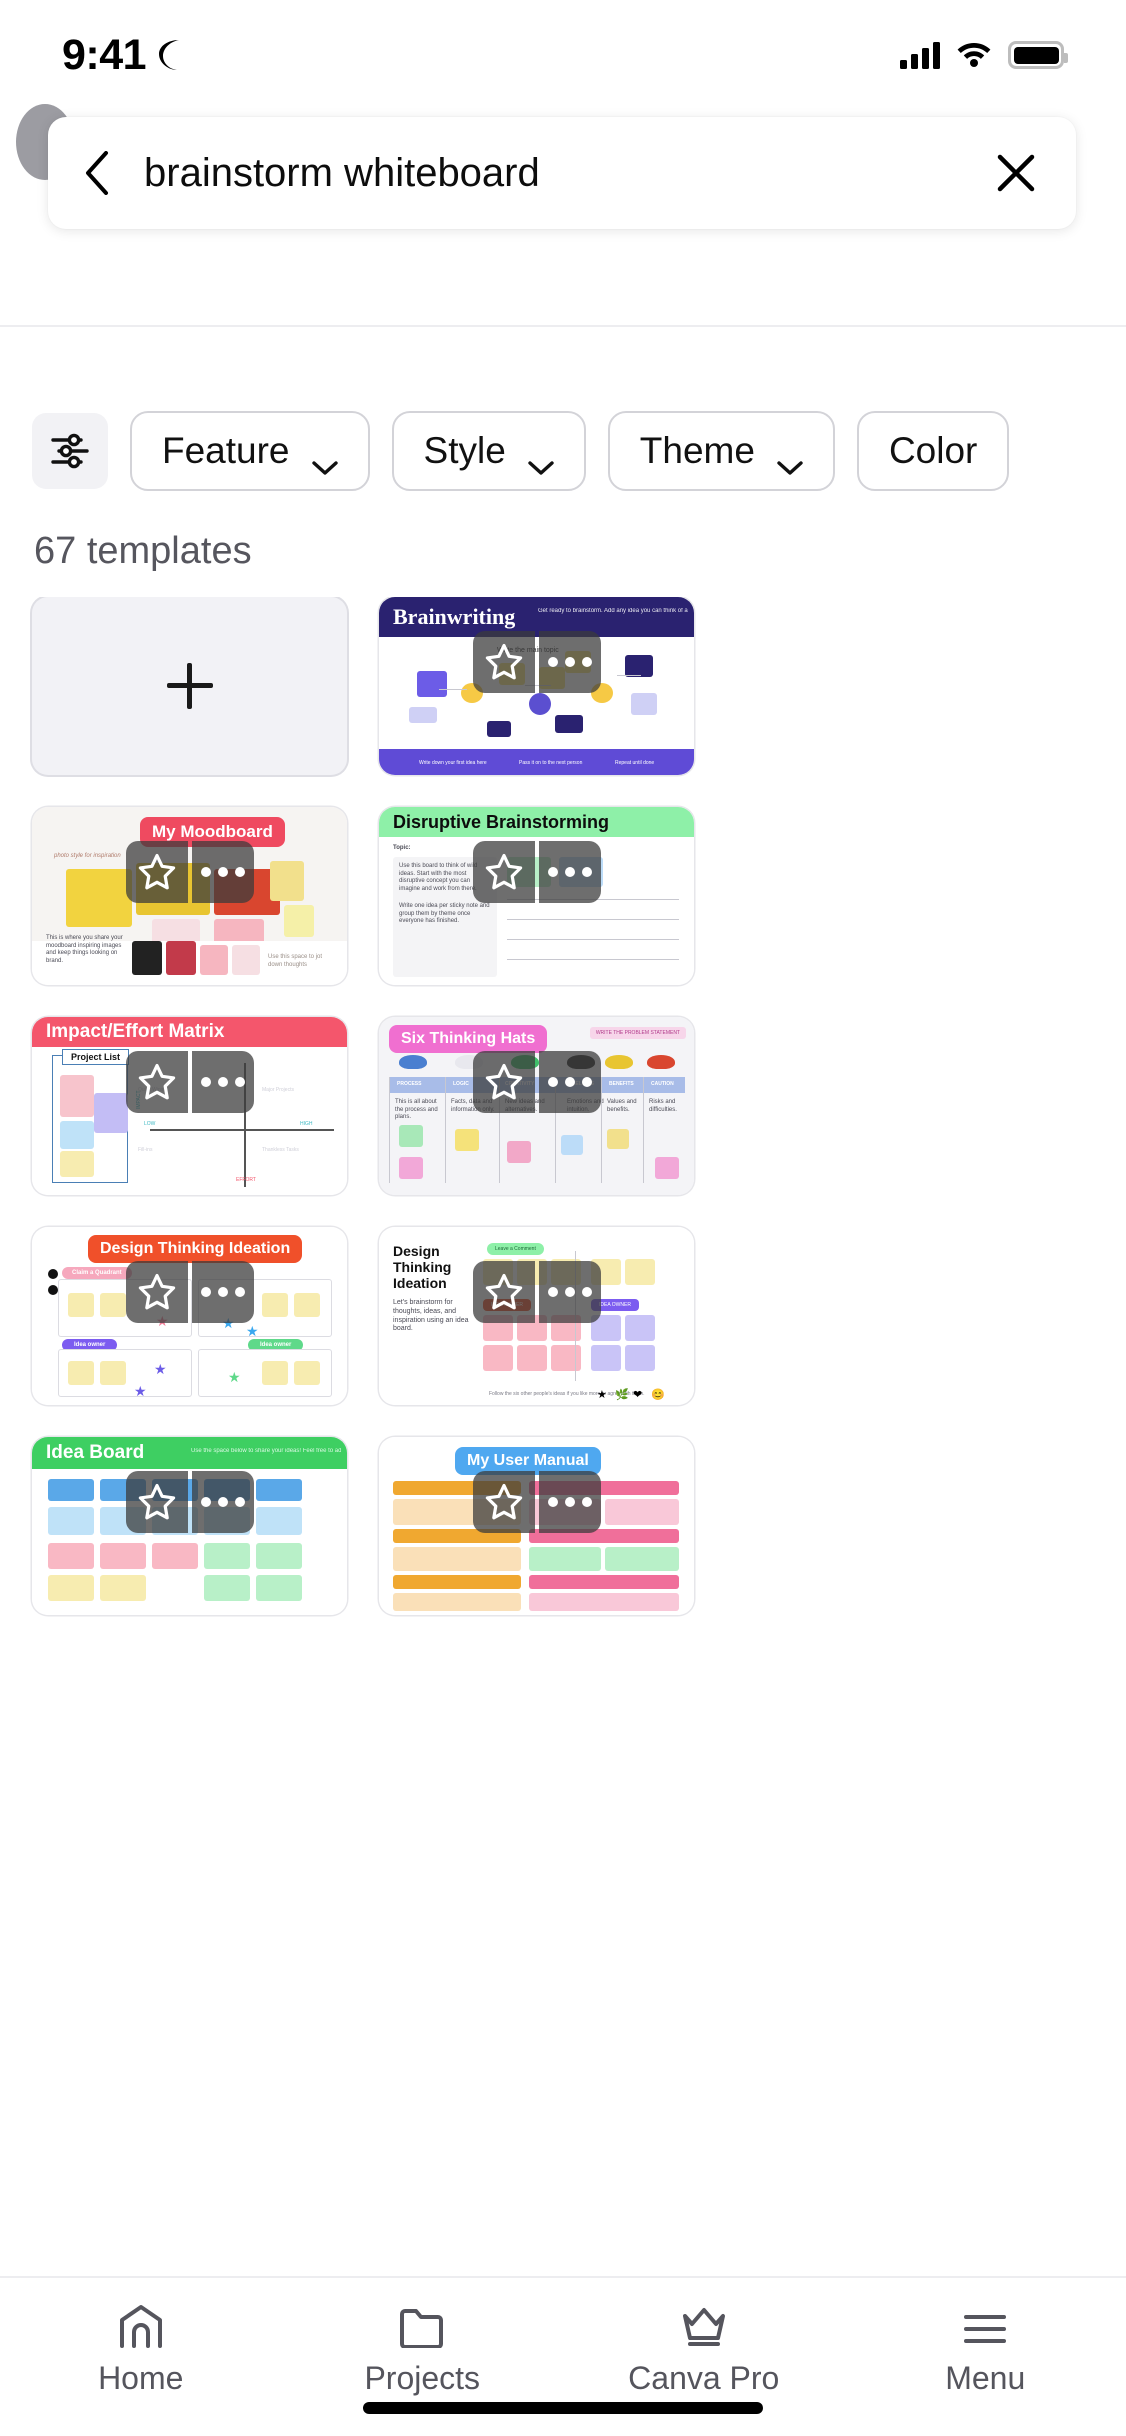  I want to click on plus-icon, so click(189, 686).